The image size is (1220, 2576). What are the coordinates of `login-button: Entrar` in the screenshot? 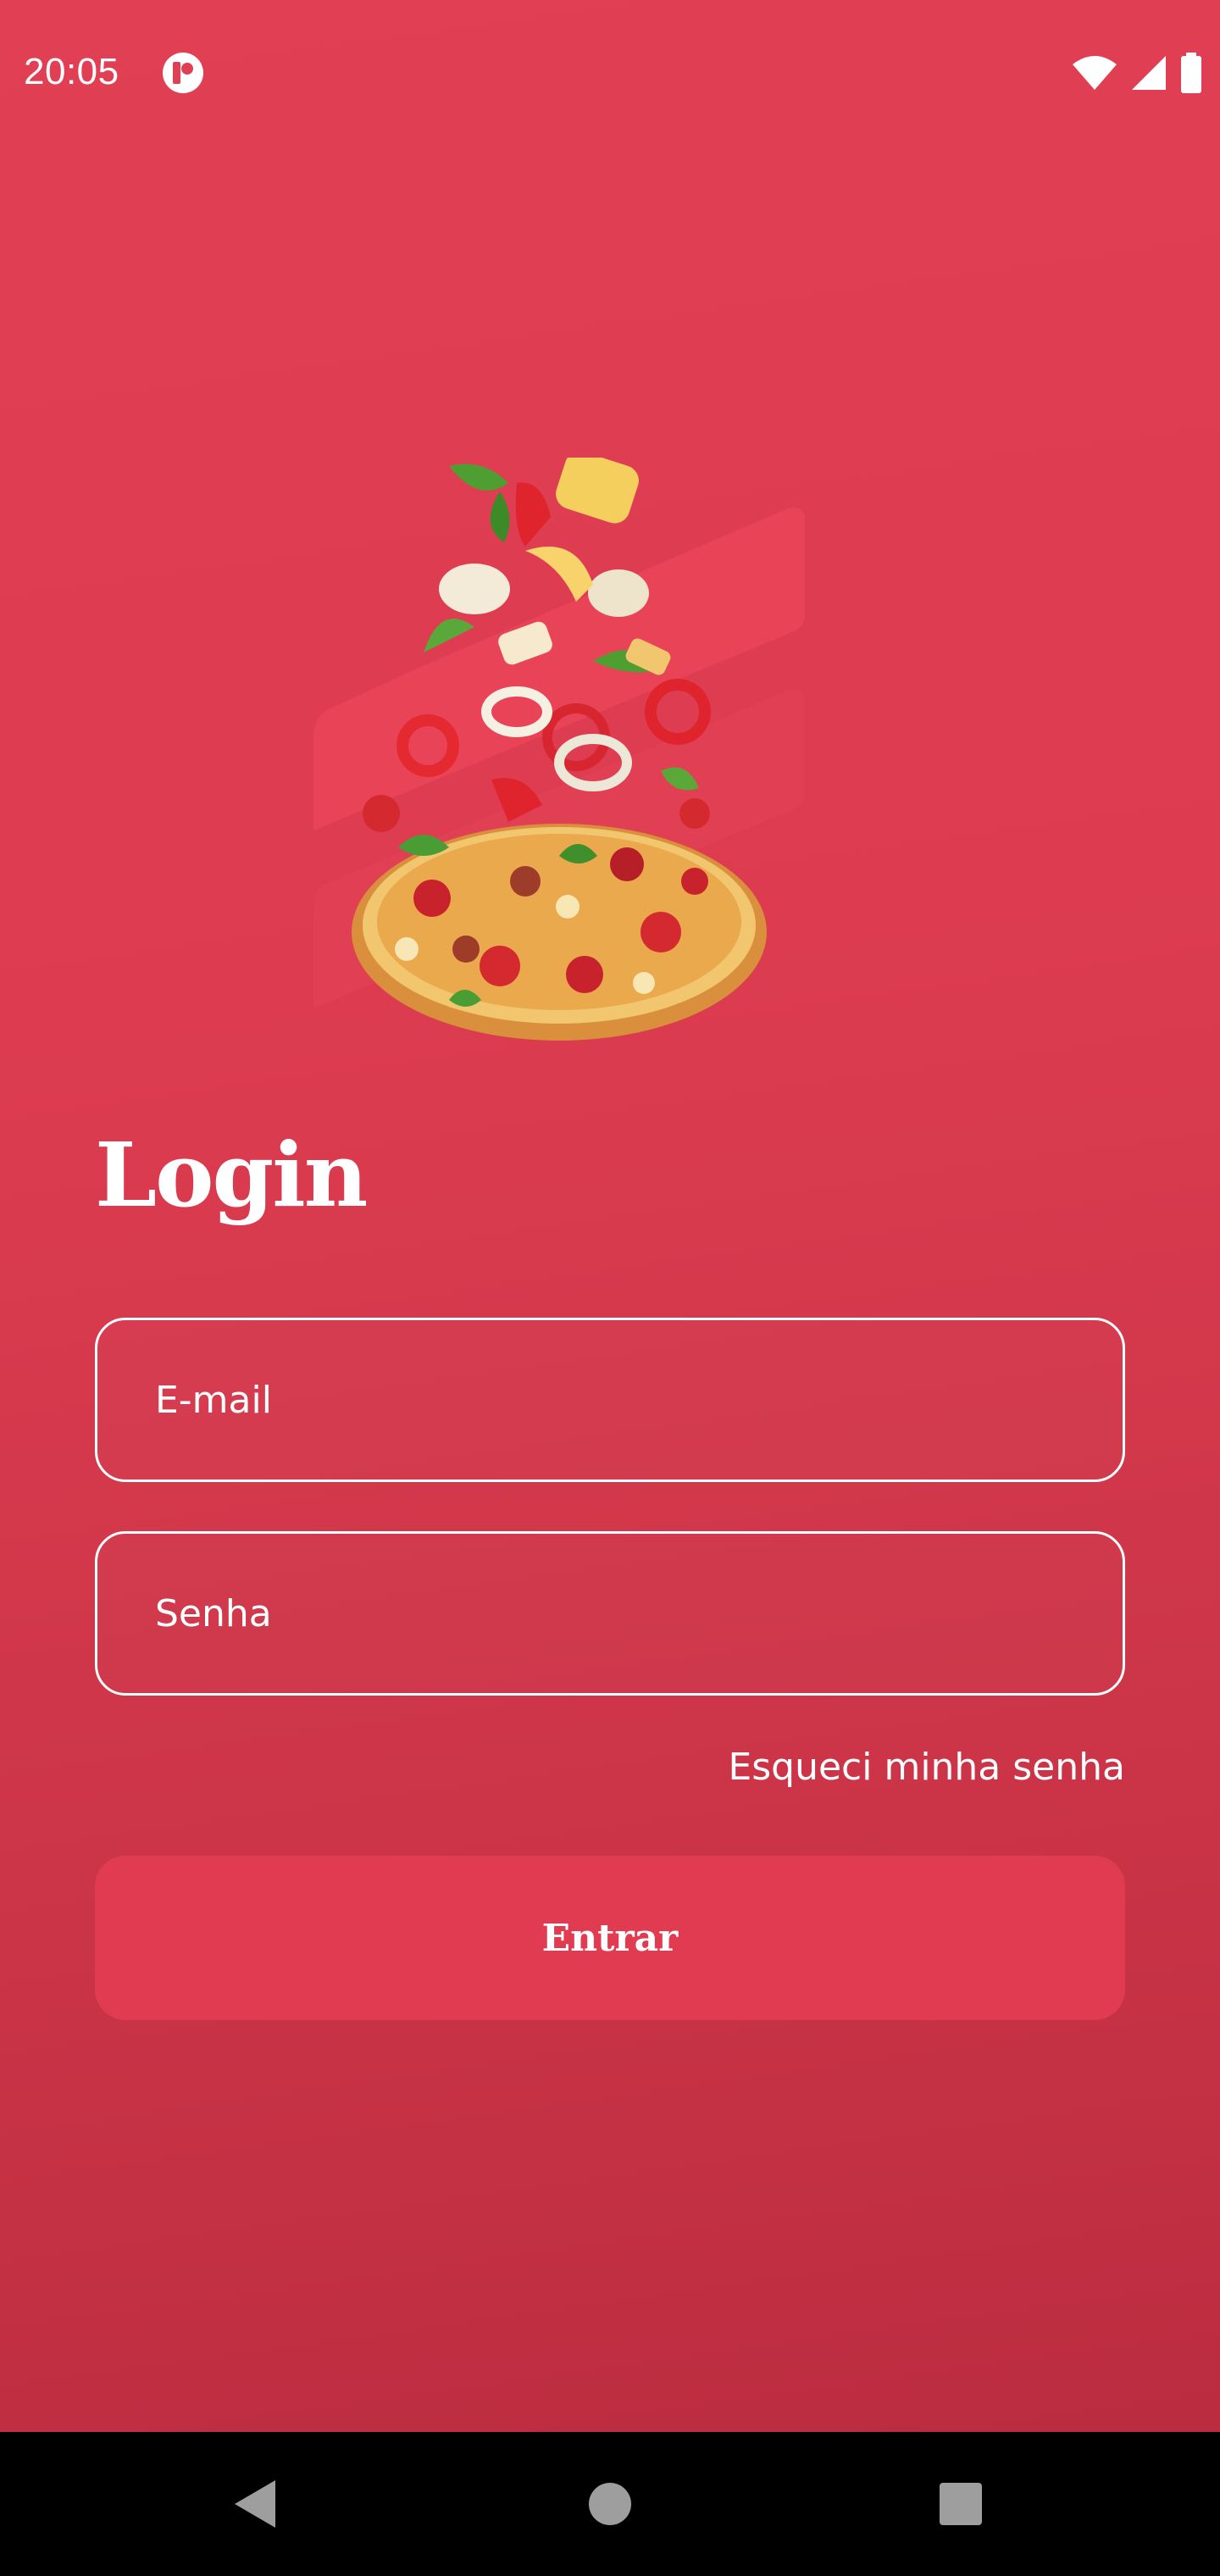 It's located at (610, 1938).